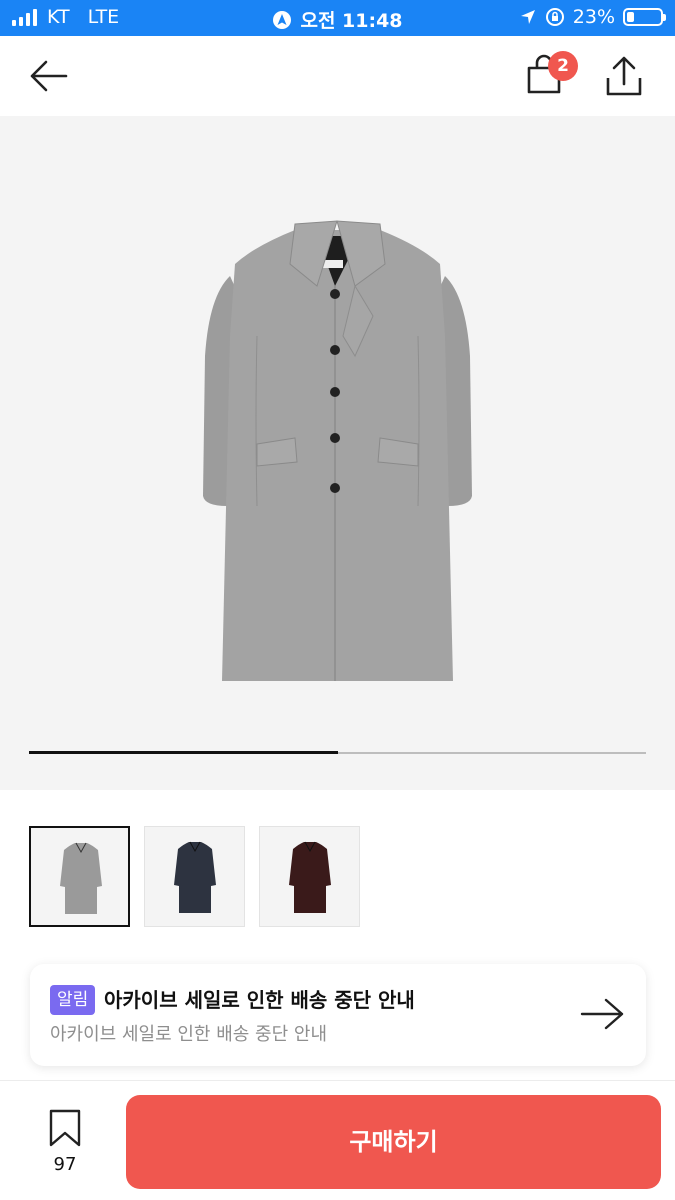 Image resolution: width=675 pixels, height=1200 pixels. Describe the element at coordinates (73, 1000) in the screenshot. I see `notice-tag: 알림` at that location.